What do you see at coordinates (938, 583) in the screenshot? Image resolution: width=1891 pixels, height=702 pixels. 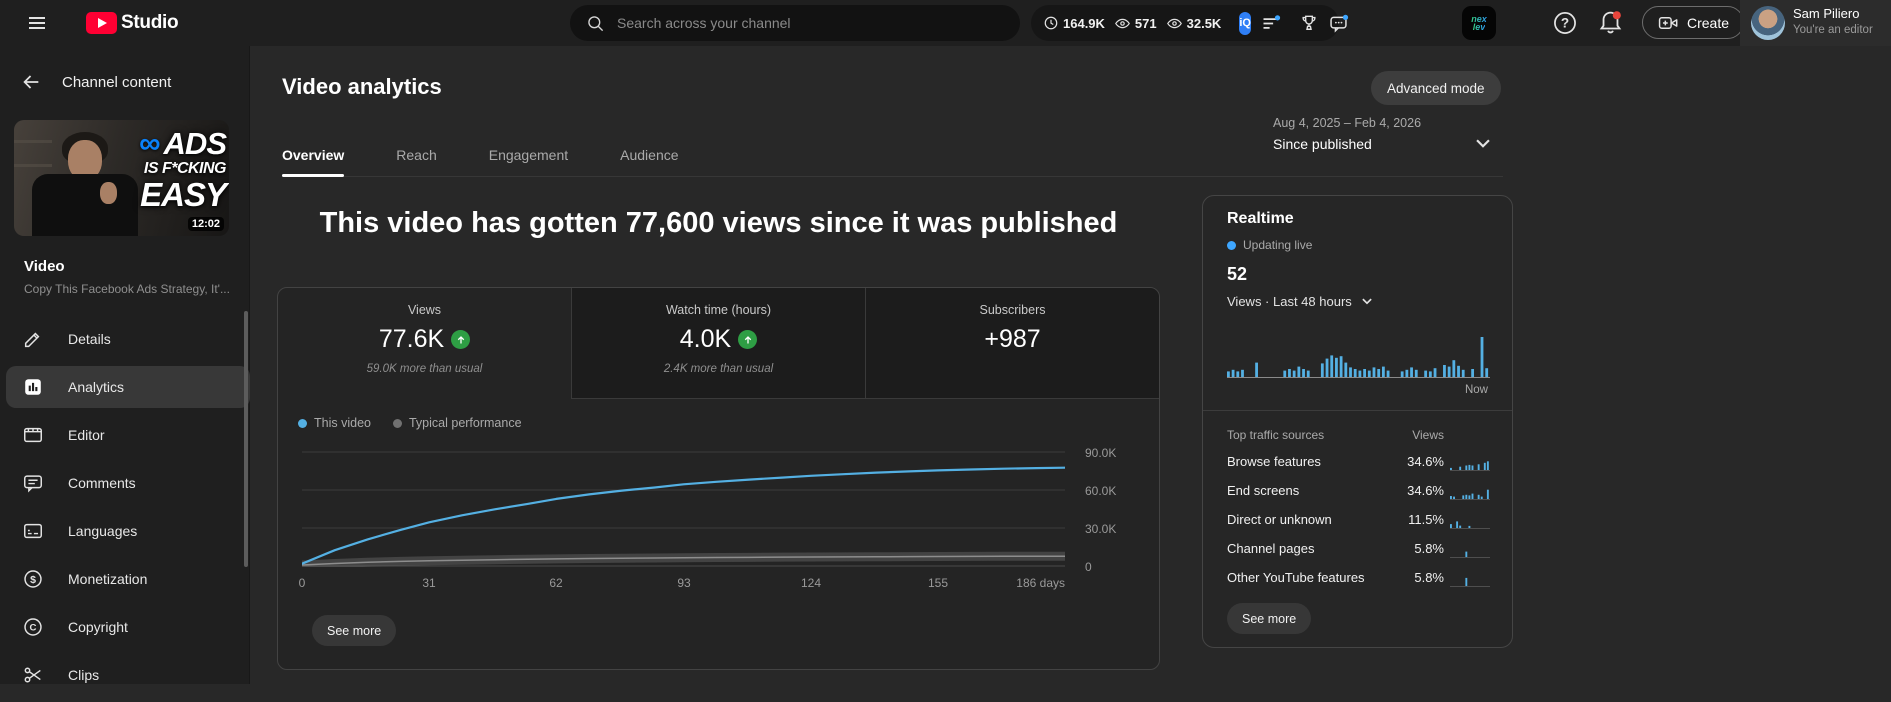 I see `x-tick: 155` at bounding box center [938, 583].